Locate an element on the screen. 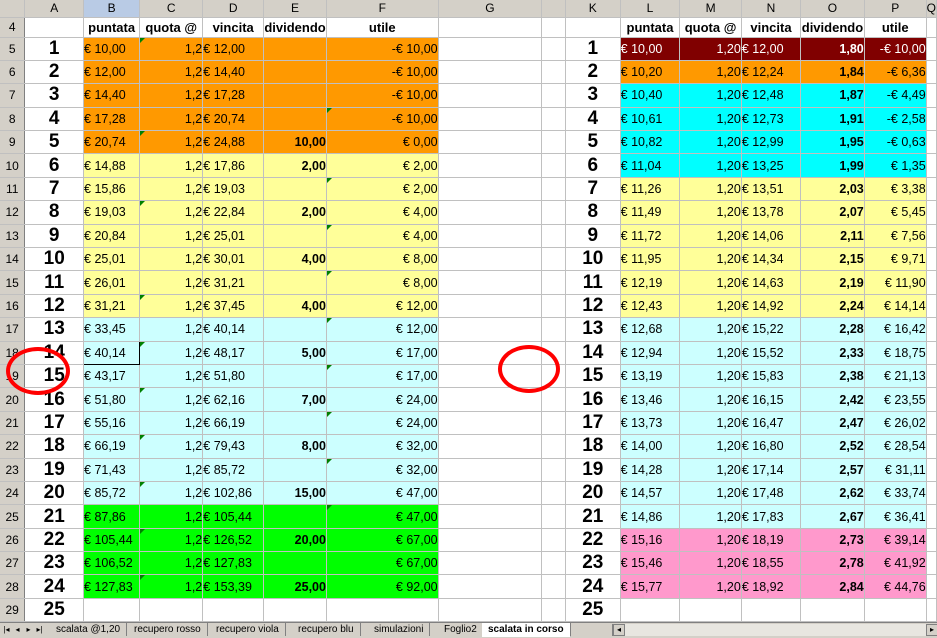 The height and width of the screenshot is (638, 937). cell-utile: € 92,00 is located at coordinates (382, 586).